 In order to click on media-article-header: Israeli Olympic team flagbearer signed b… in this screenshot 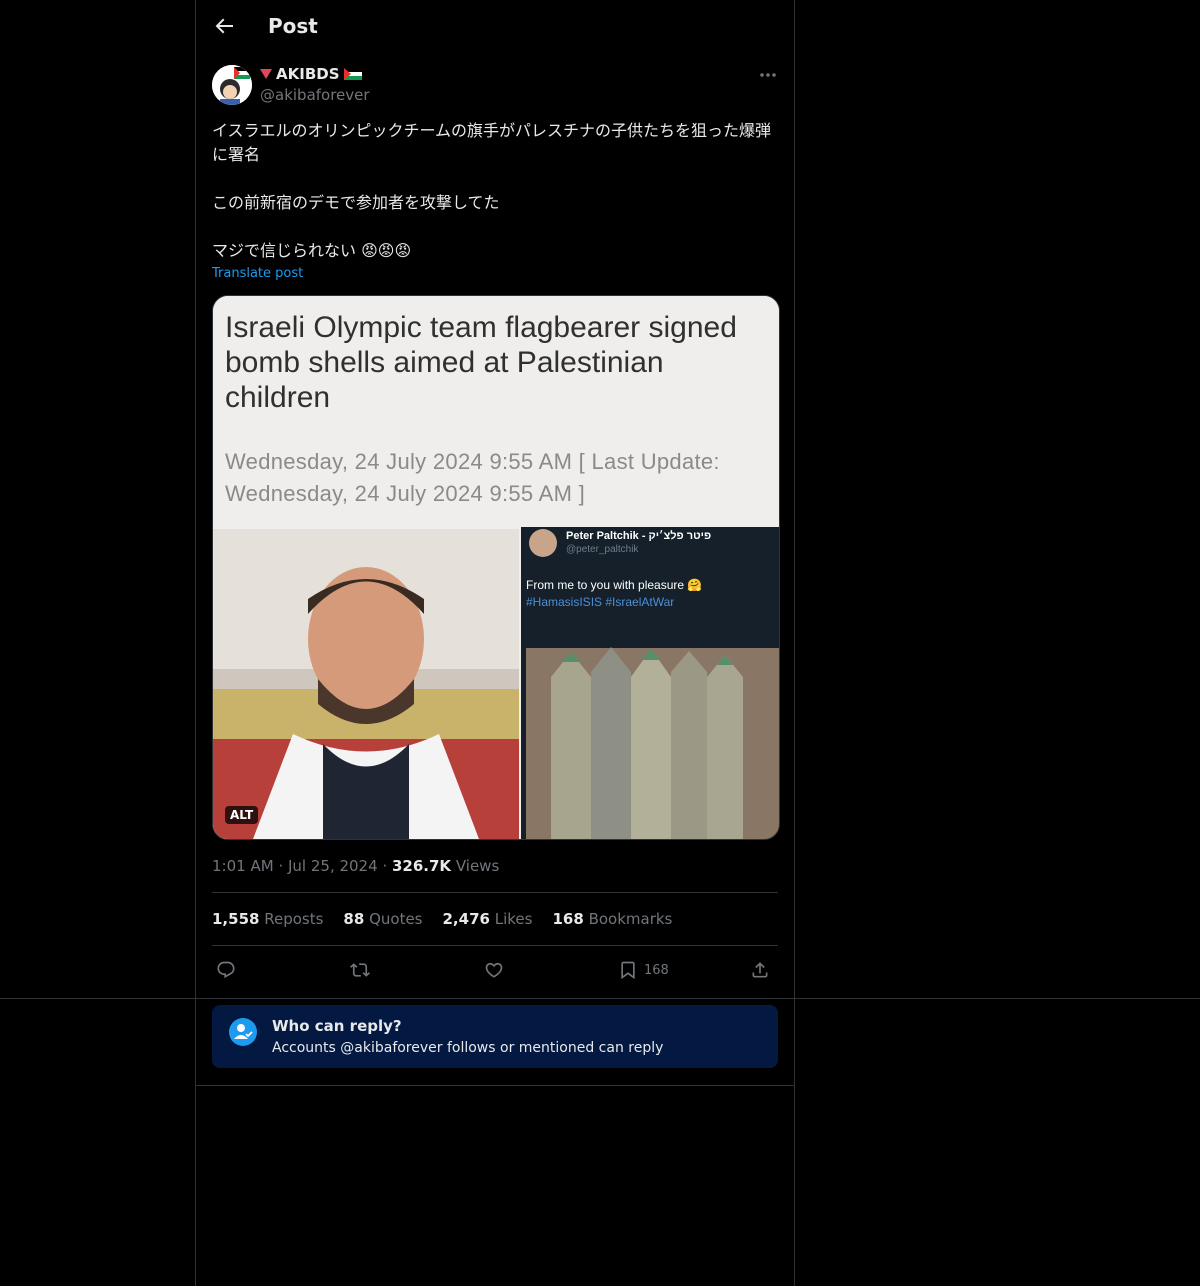, I will do `click(496, 412)`.